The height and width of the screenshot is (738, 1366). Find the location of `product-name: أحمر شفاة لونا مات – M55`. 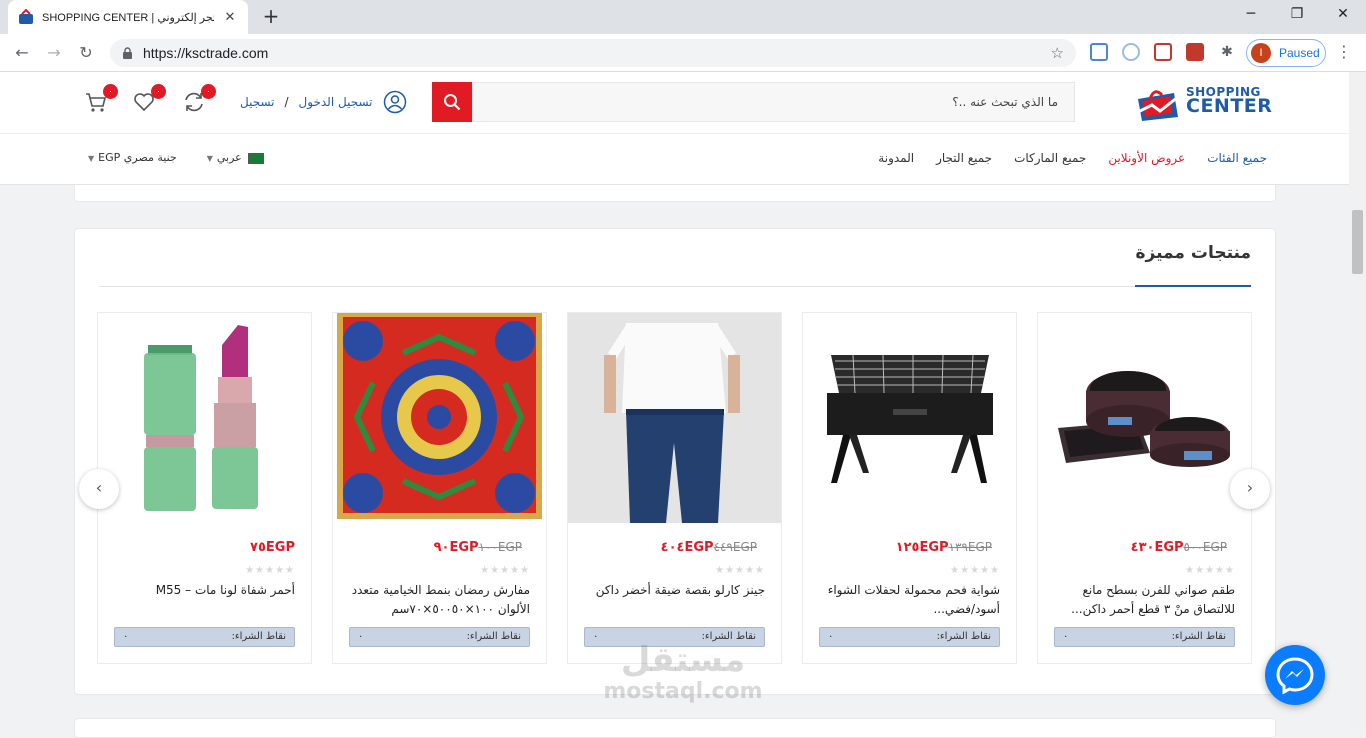

product-name: أحمر شفاة لونا مات – M55 is located at coordinates (202, 600).